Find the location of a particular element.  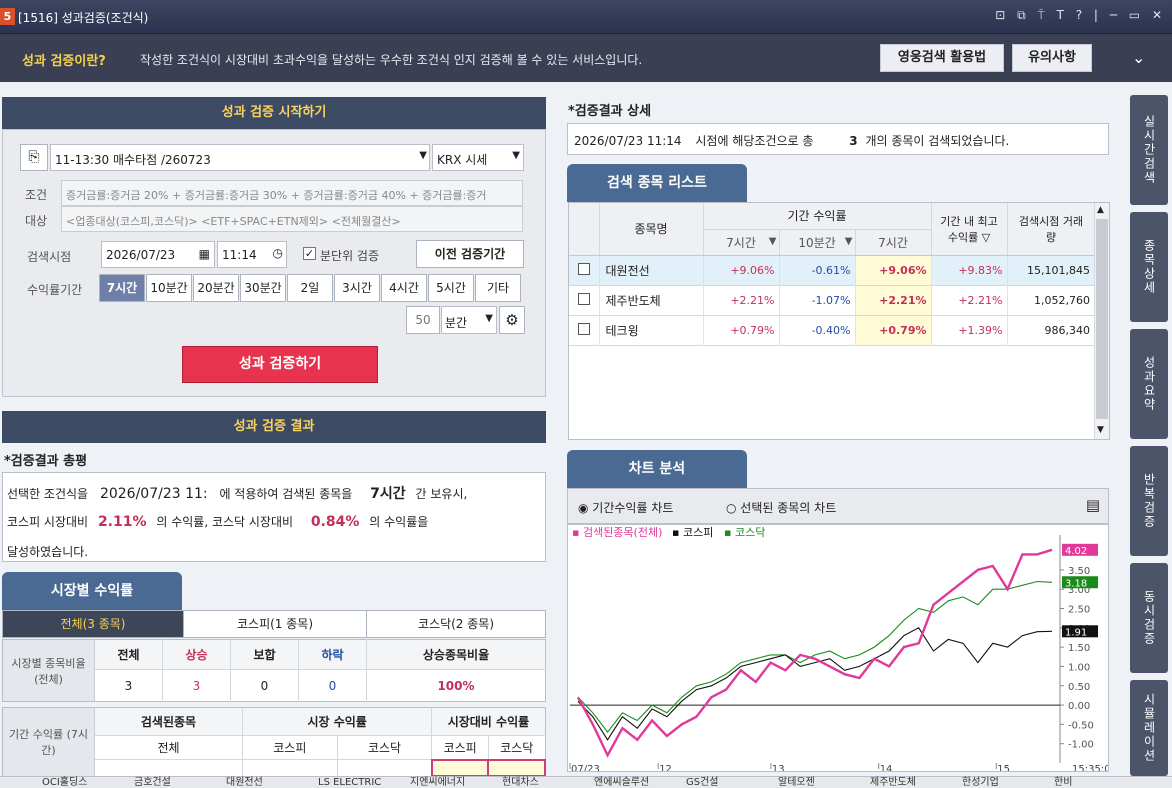

time-value: 11:14 is located at coordinates (239, 255).